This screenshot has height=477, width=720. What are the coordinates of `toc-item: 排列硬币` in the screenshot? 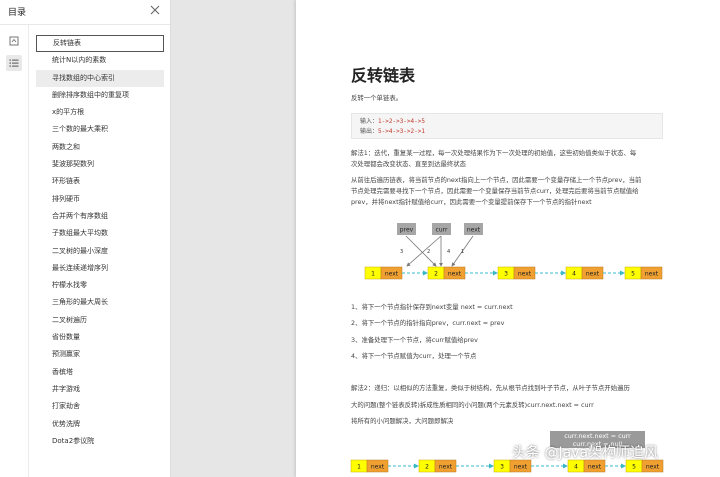 It's located at (100, 199).